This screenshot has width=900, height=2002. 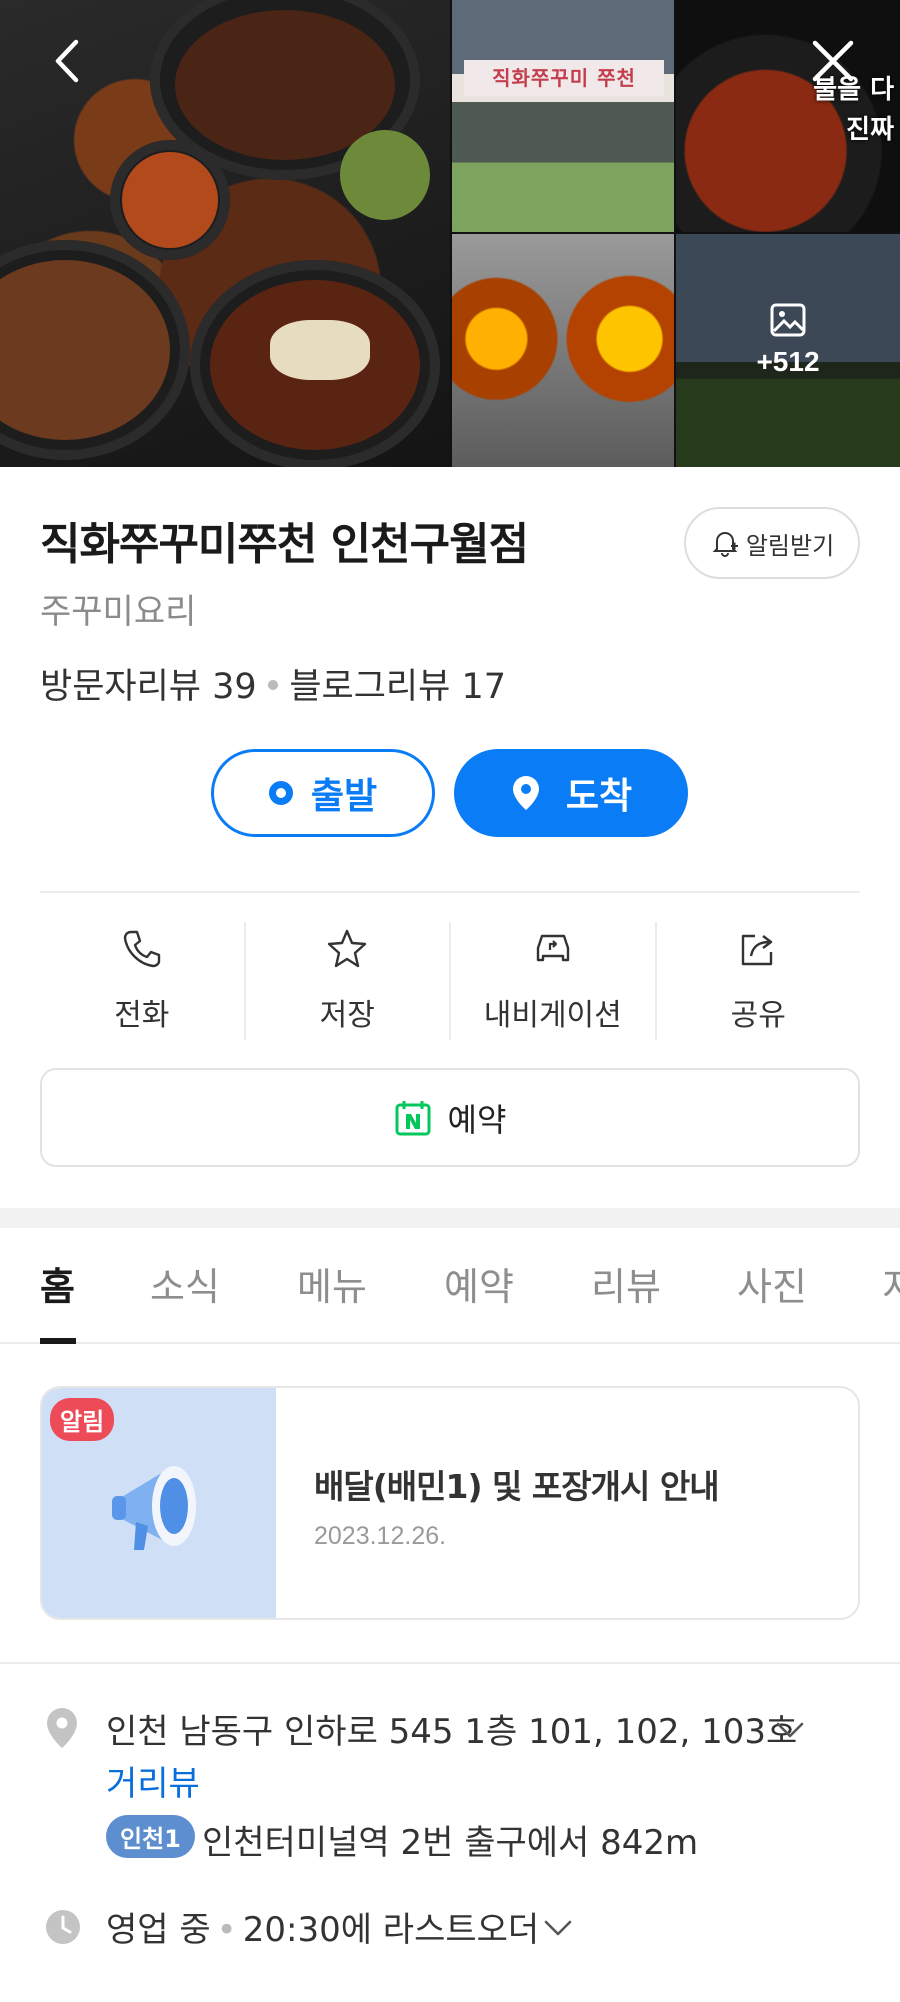 What do you see at coordinates (450, 1843) in the screenshot?
I see `subway-directions: 인천터미널역 2번 출구에서 842m` at bounding box center [450, 1843].